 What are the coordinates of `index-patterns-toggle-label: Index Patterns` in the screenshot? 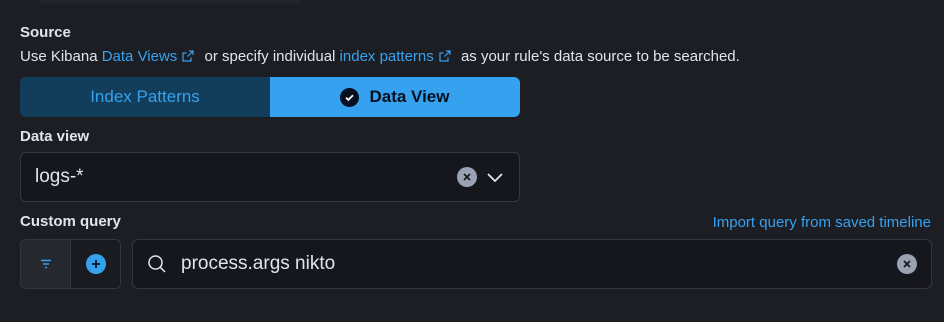 It's located at (145, 96).